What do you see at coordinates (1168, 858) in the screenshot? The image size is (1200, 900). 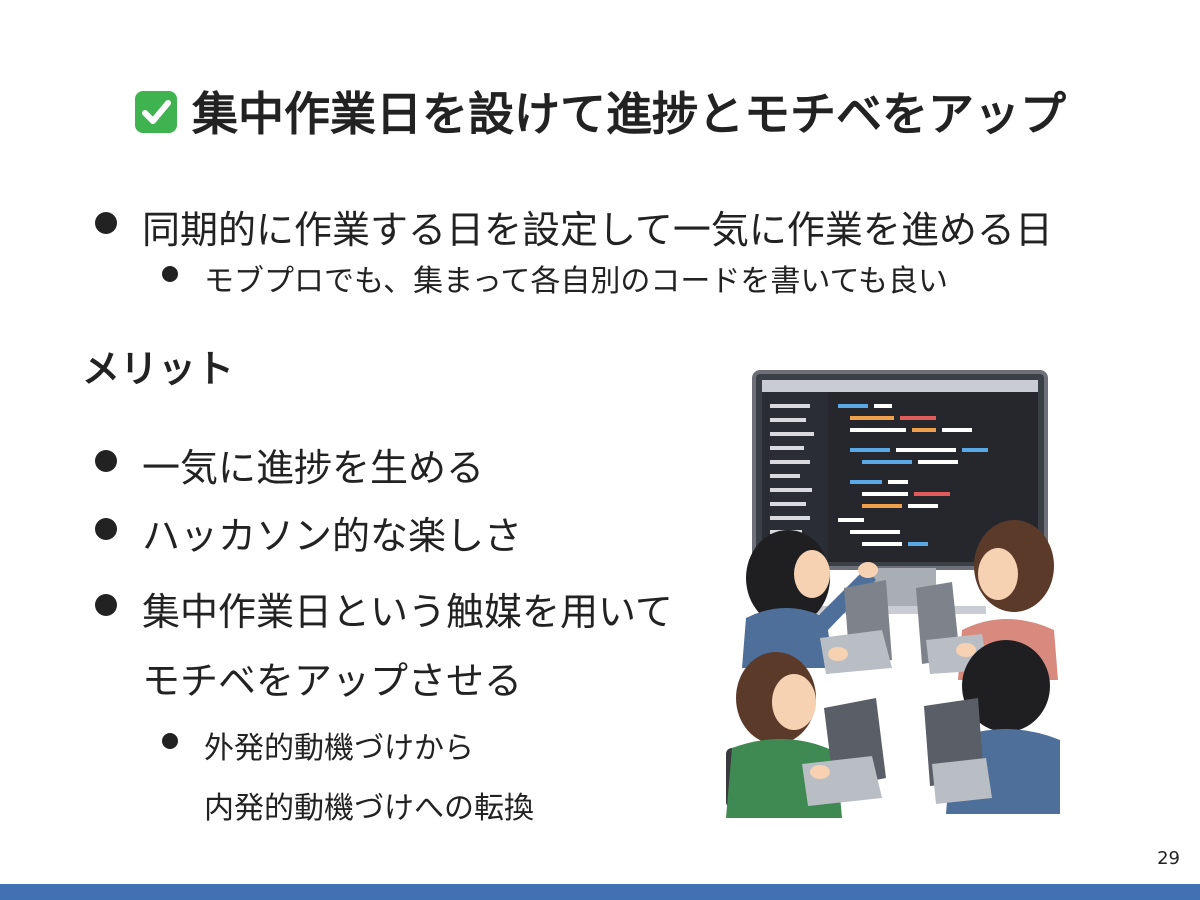 I see `page-number: 29` at bounding box center [1168, 858].